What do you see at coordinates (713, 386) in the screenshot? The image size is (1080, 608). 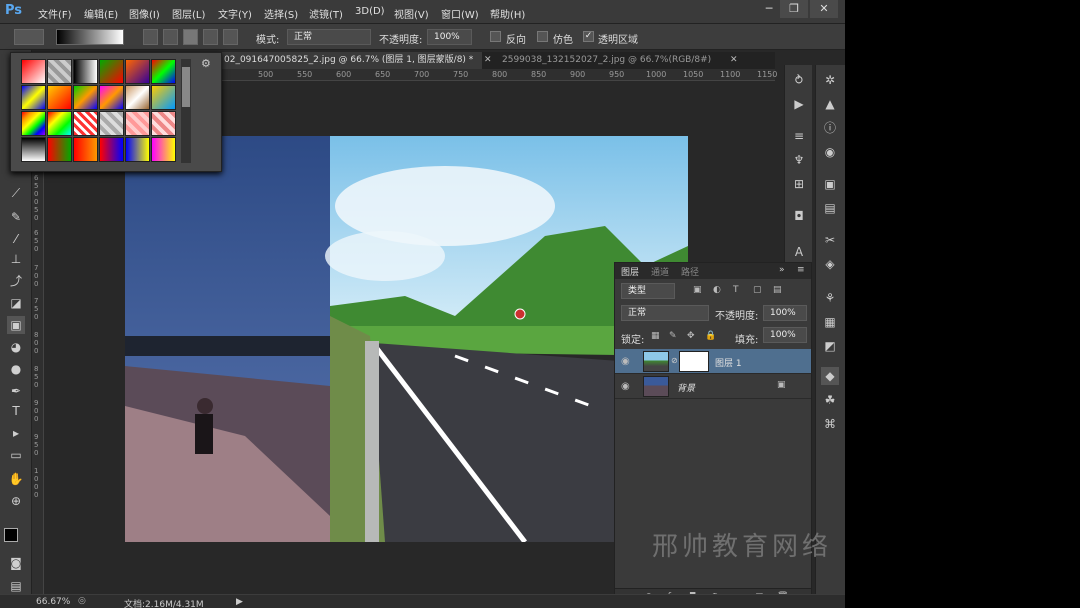 I see `layer-row: ◉ 背景 ▣` at bounding box center [713, 386].